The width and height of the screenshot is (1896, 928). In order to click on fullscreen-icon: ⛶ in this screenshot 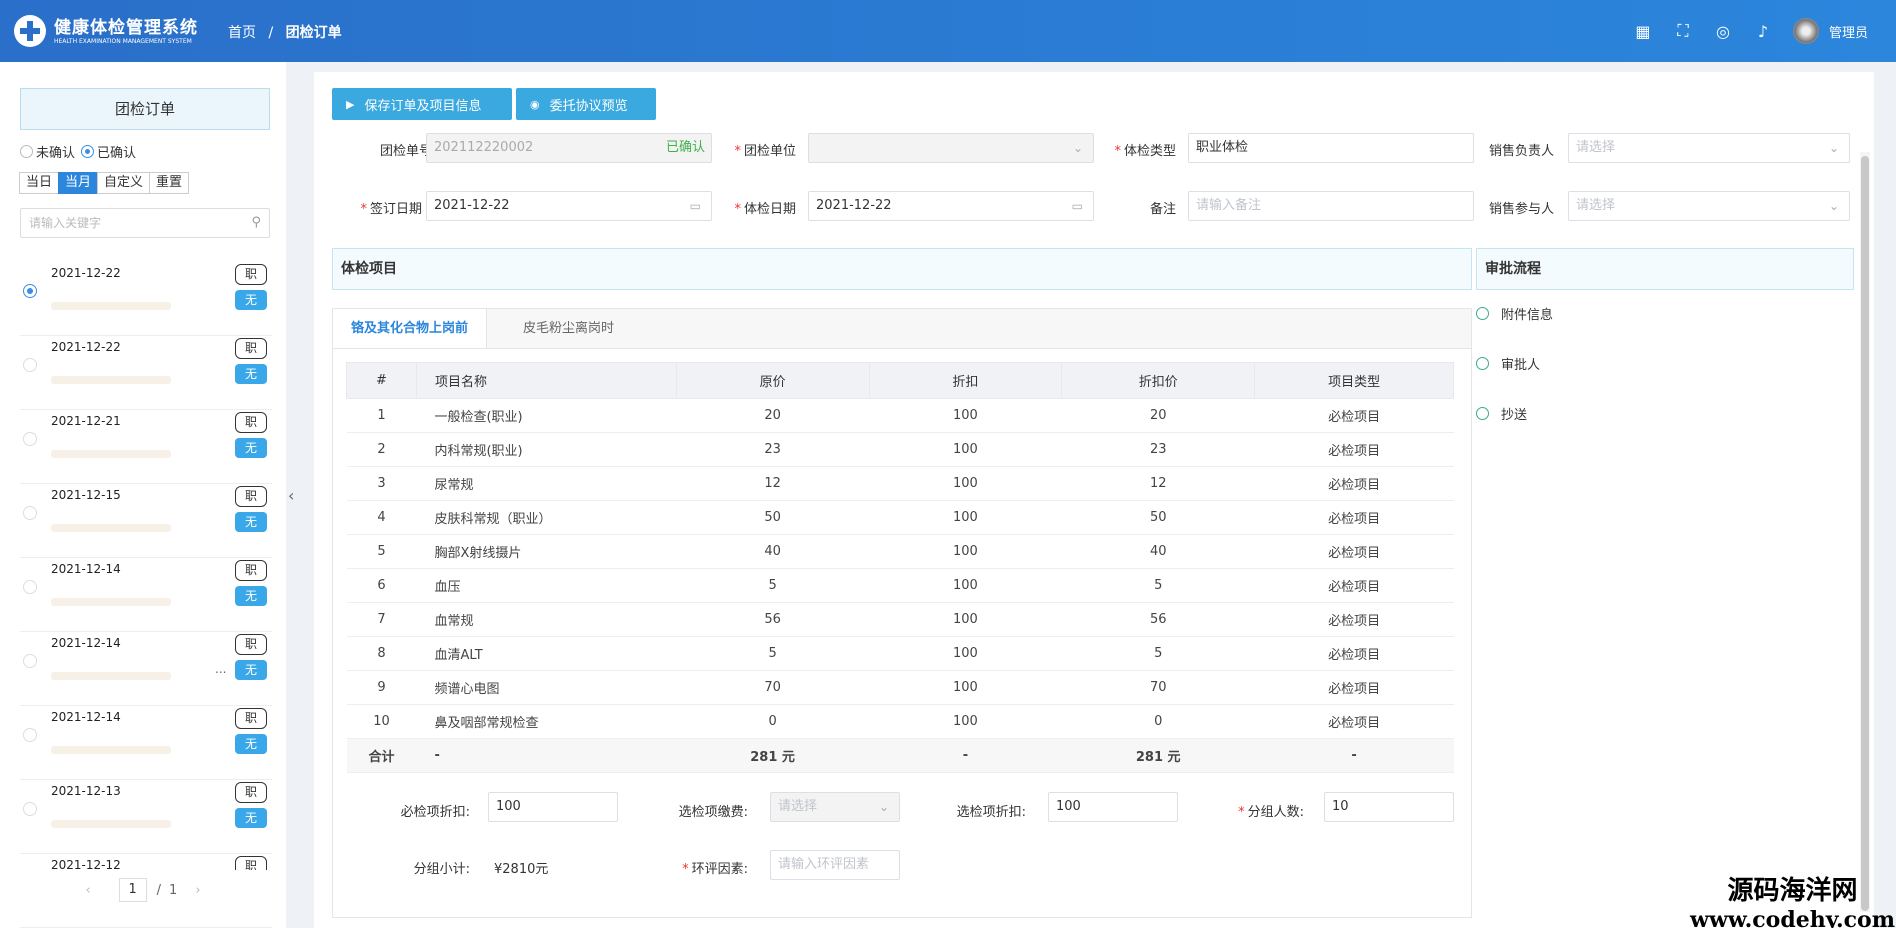, I will do `click(1683, 31)`.